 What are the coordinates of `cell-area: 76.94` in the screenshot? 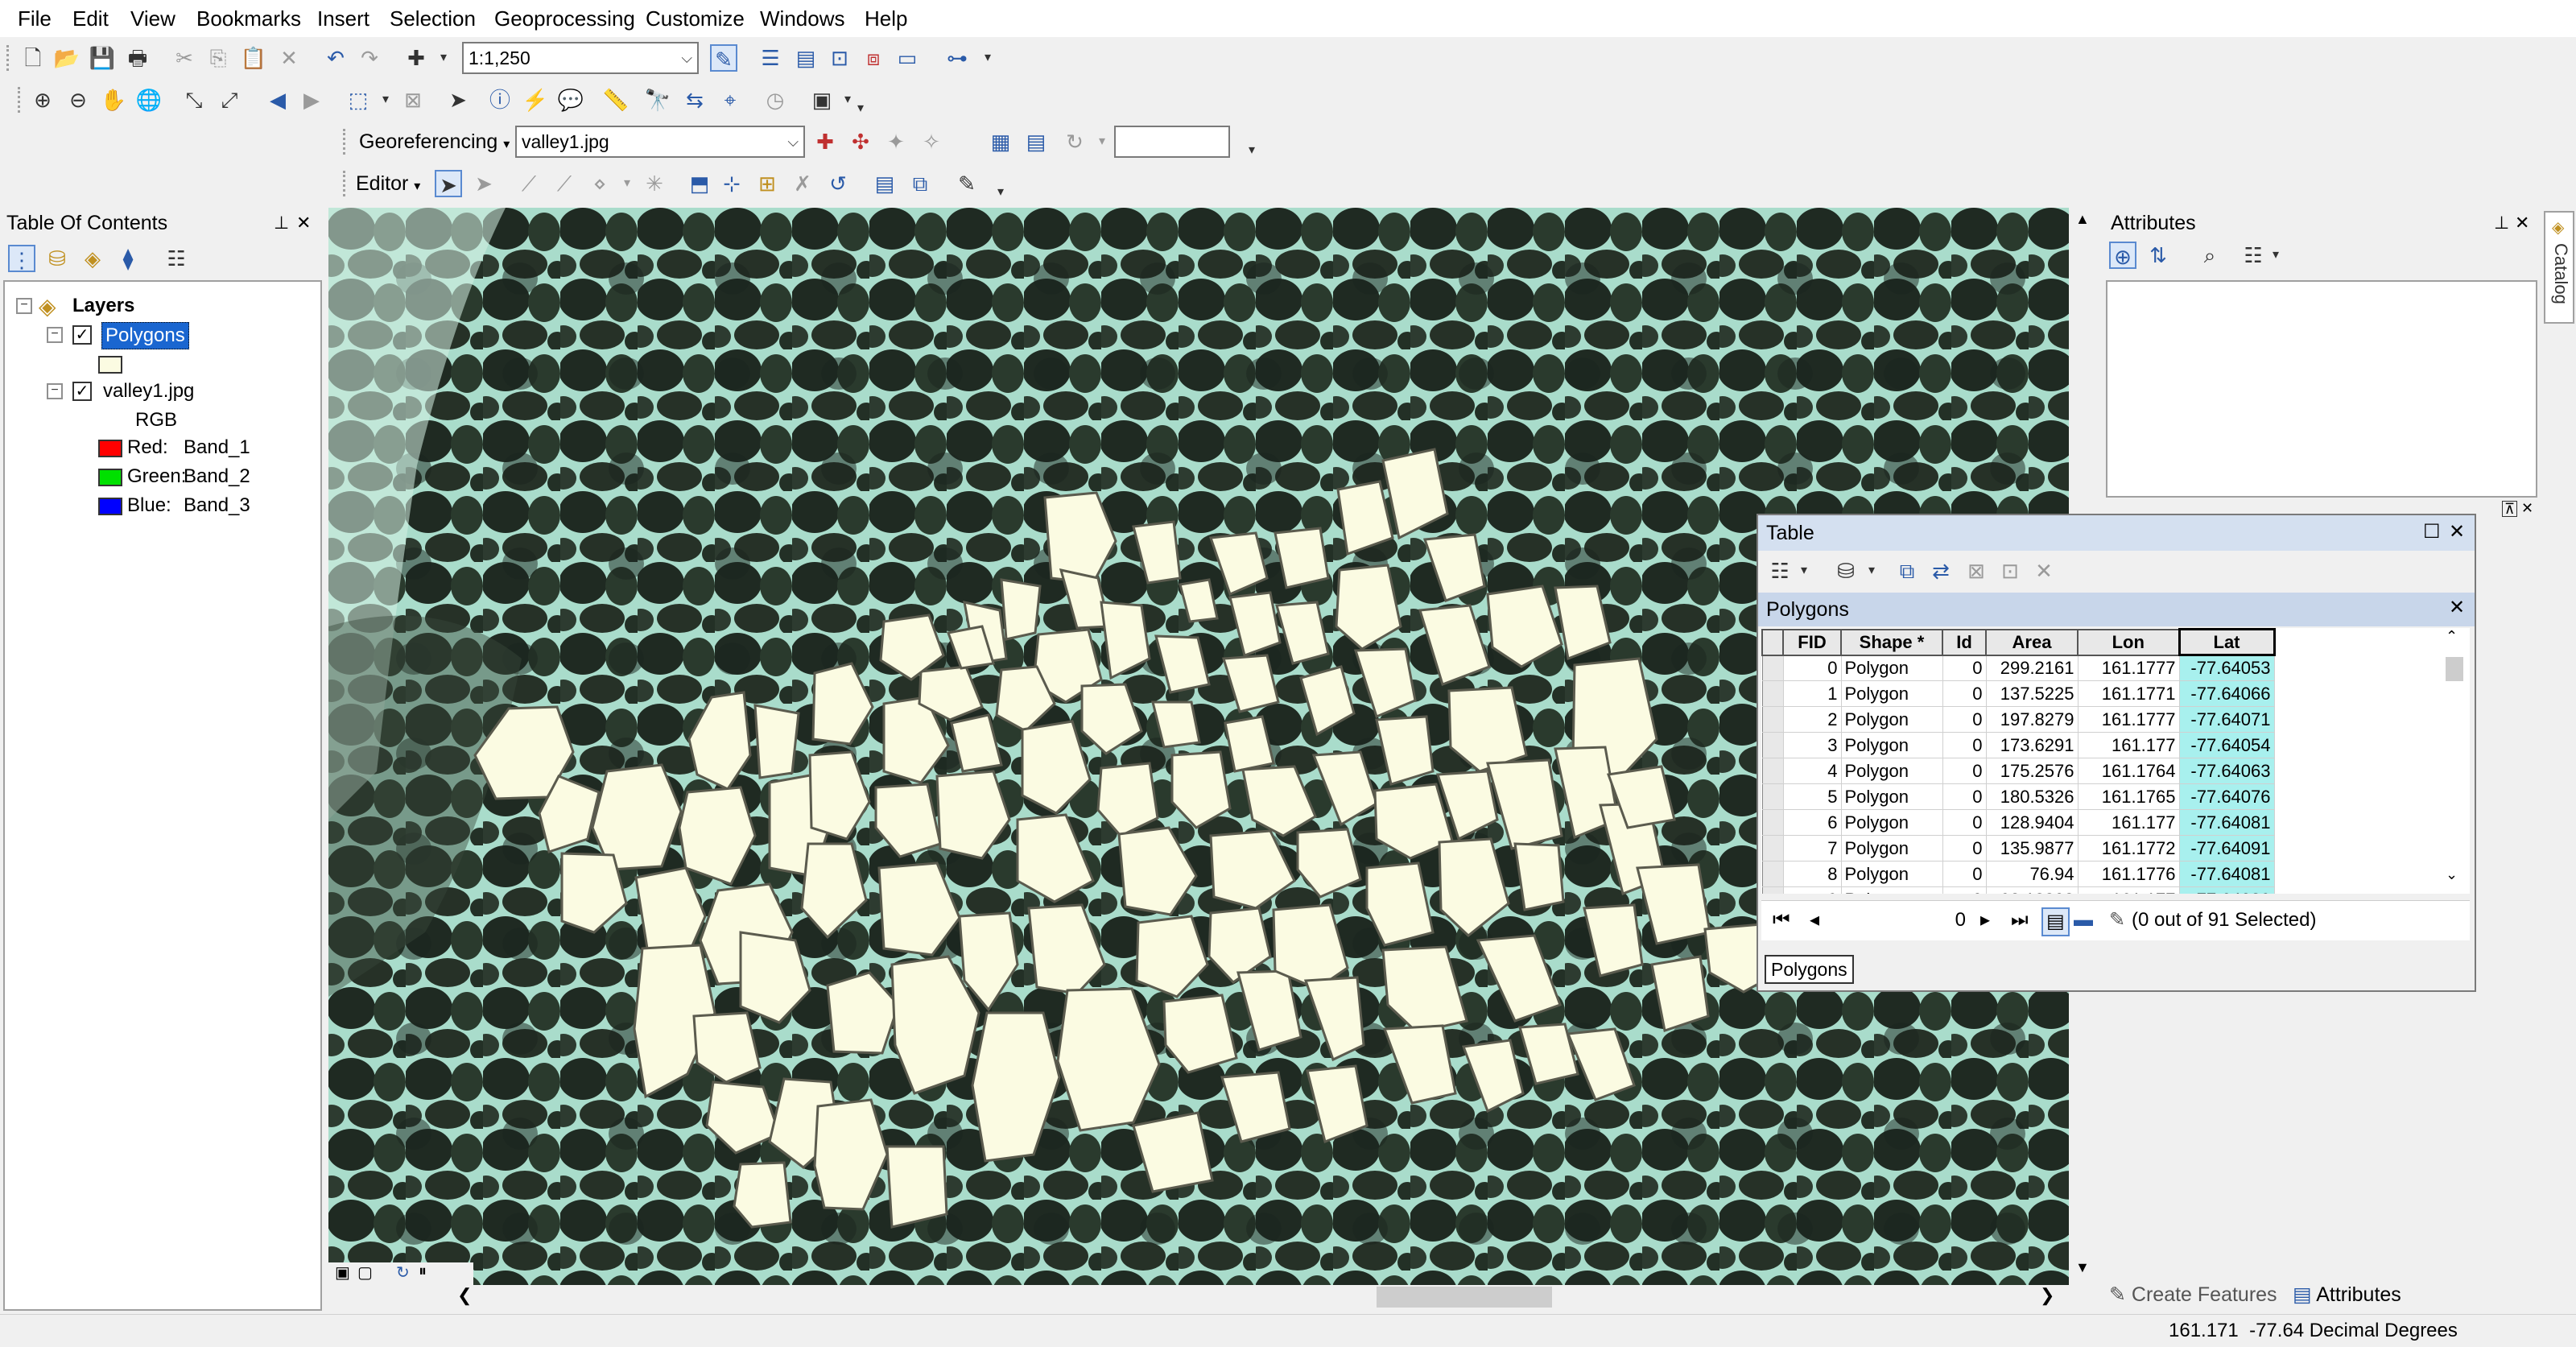 It's located at (2032, 874).